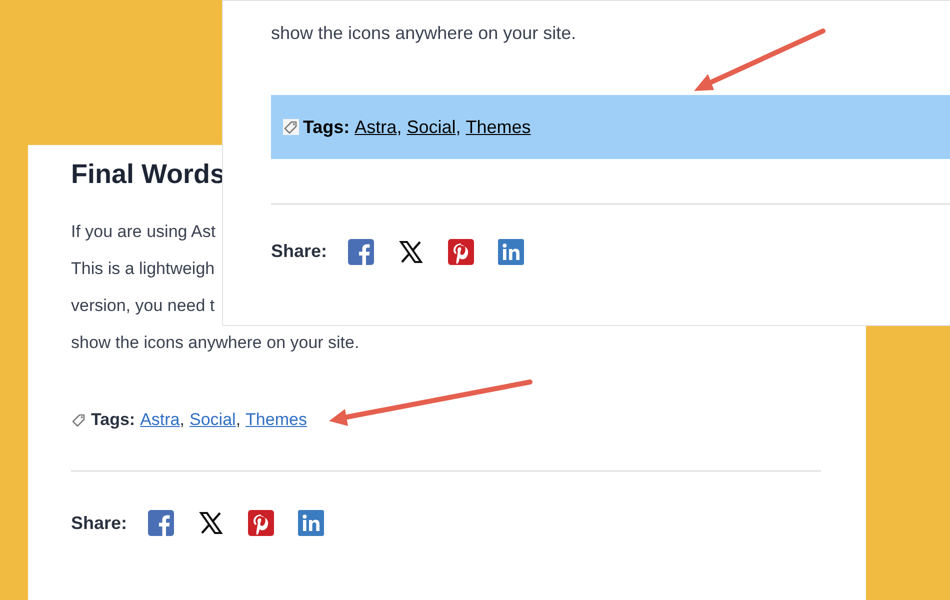 The height and width of the screenshot is (600, 950). I want to click on paragraph-line: This is a lightweigh, so click(143, 269).